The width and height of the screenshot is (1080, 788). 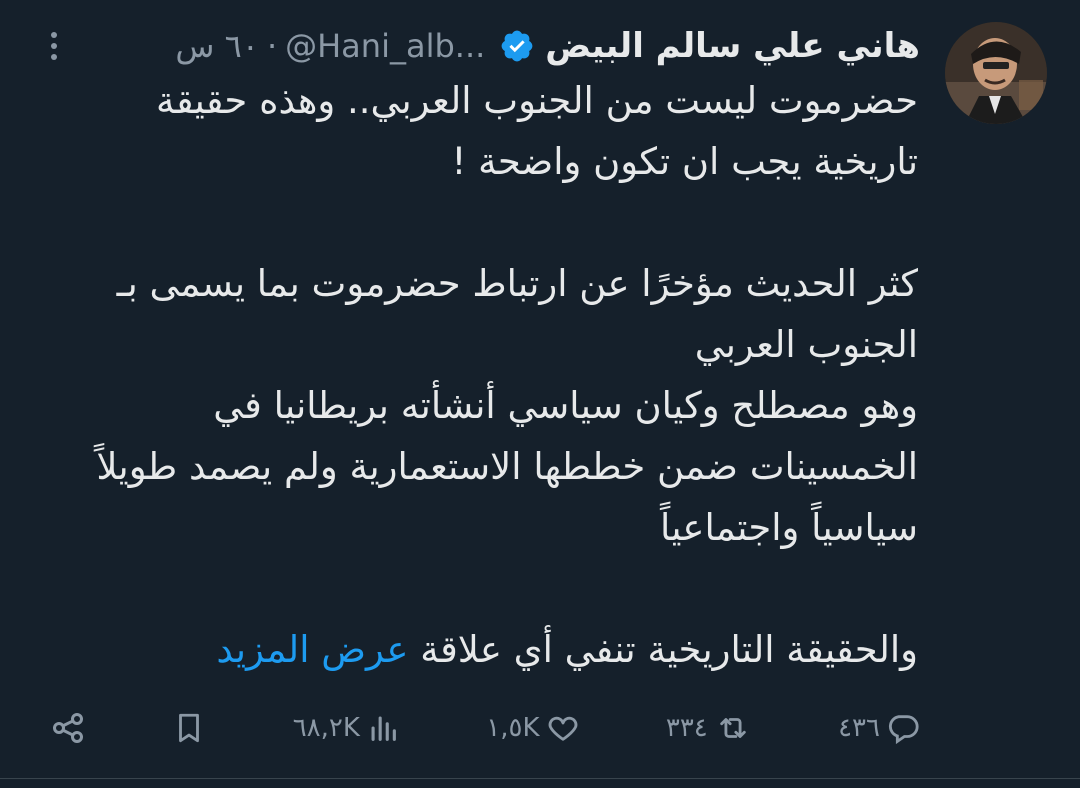 I want to click on author-name: هاني علي سالم البيض, so click(x=732, y=46).